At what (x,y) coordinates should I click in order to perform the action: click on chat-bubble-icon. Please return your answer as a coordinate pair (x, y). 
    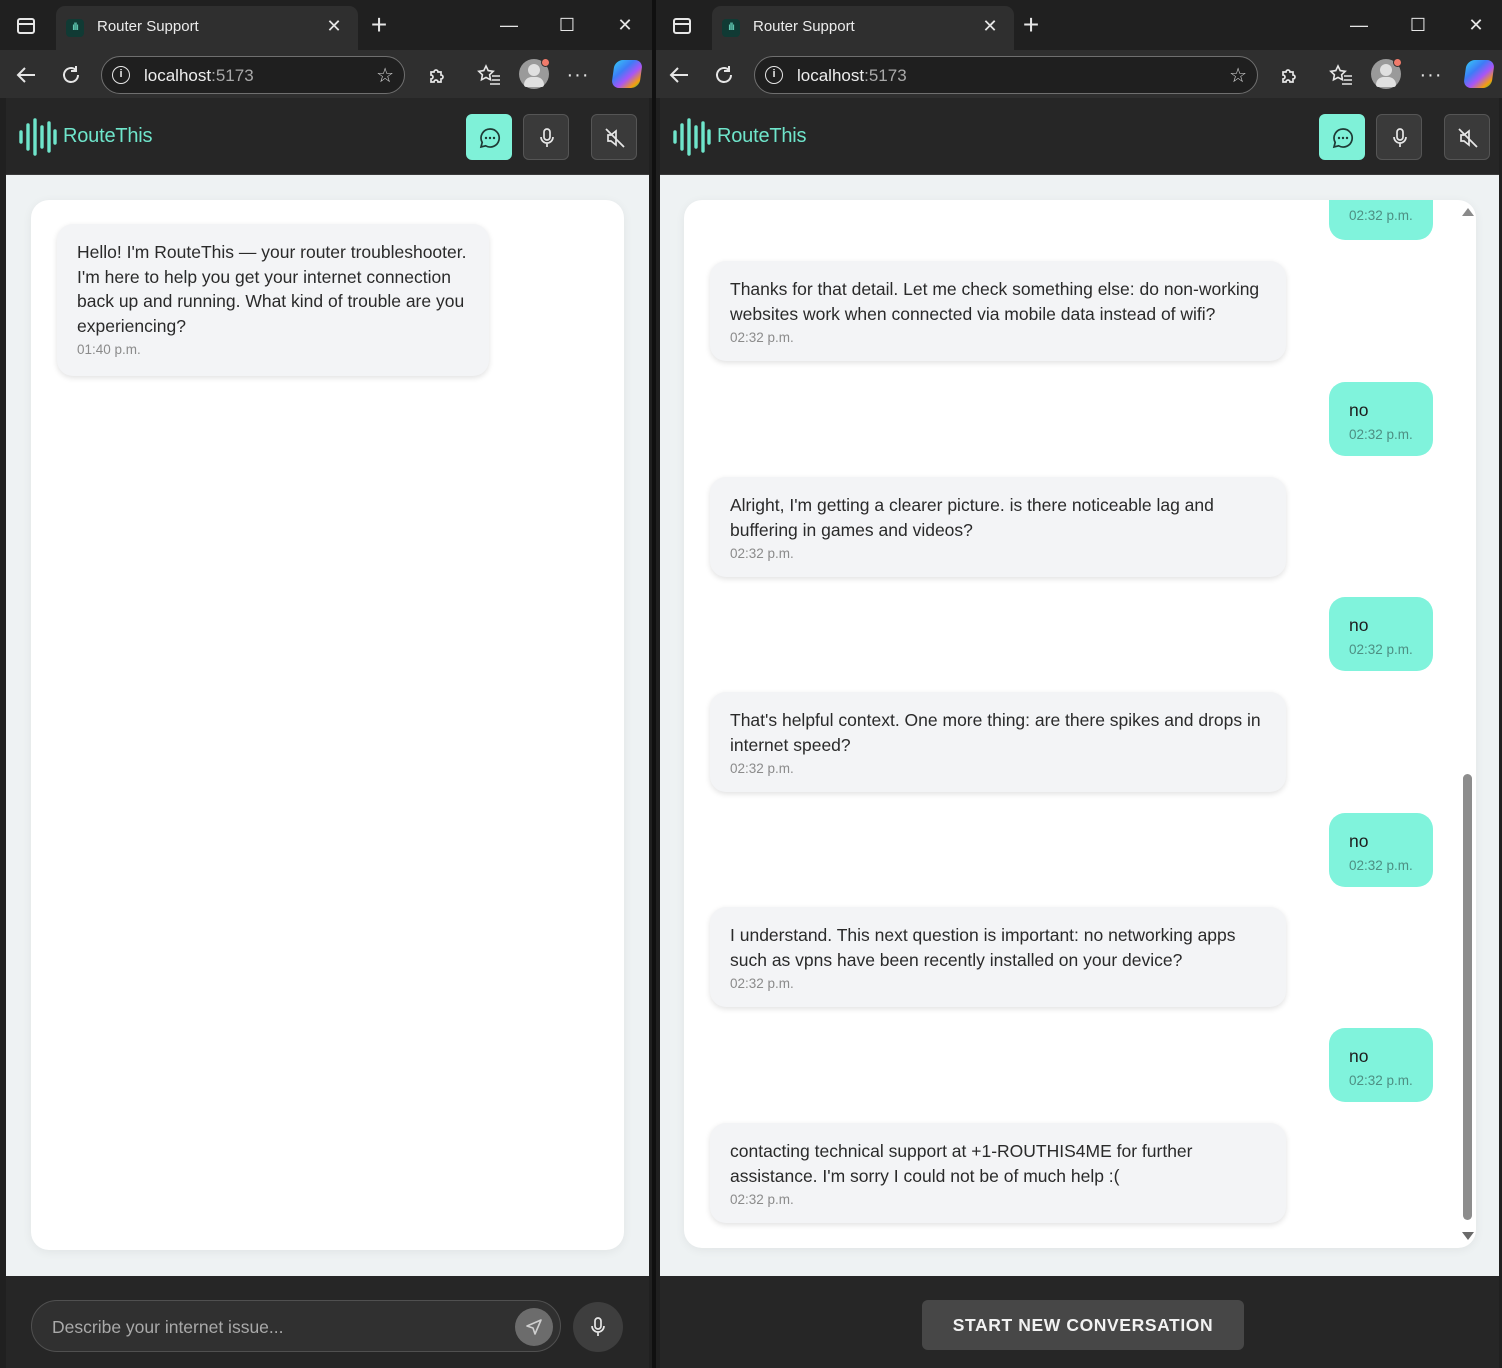
    Looking at the image, I should click on (490, 138).